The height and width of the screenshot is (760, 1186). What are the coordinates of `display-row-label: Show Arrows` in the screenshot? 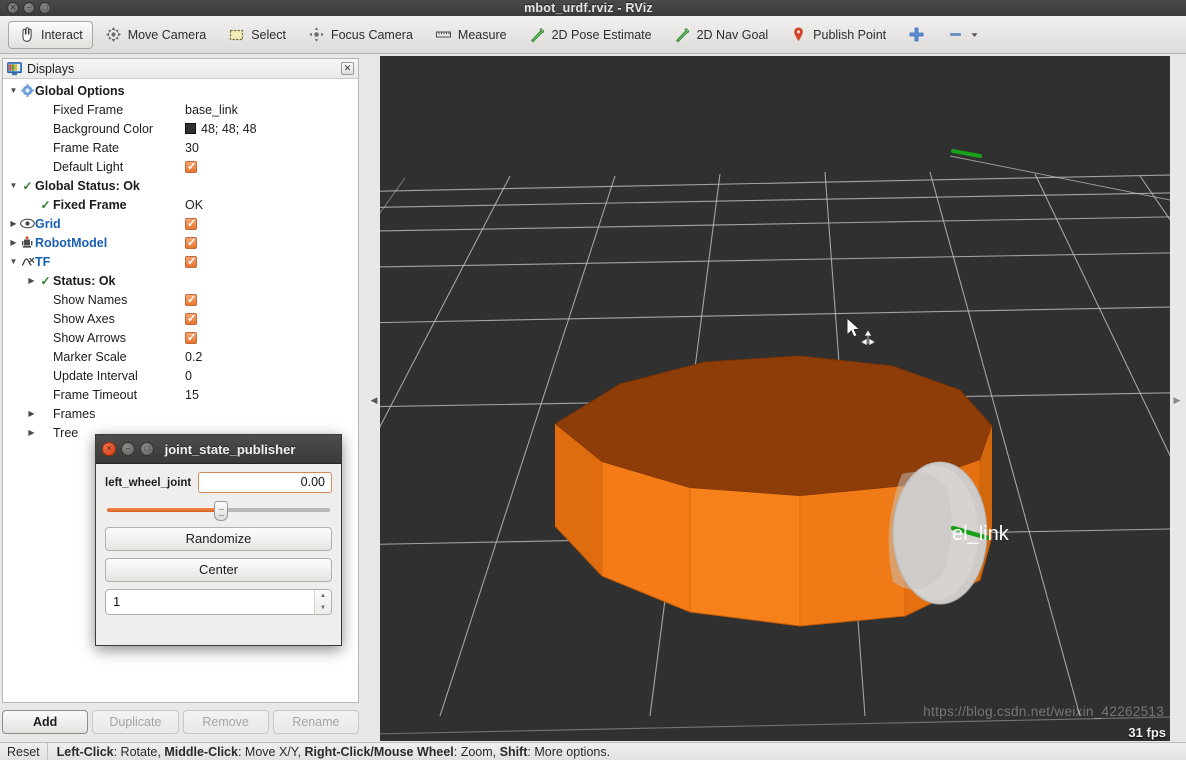 It's located at (89, 337).